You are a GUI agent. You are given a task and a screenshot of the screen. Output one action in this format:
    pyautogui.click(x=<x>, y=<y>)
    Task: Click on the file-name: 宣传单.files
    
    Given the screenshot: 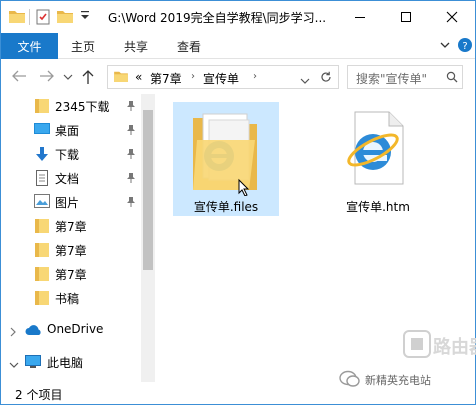 What is the action you would take?
    pyautogui.click(x=226, y=207)
    